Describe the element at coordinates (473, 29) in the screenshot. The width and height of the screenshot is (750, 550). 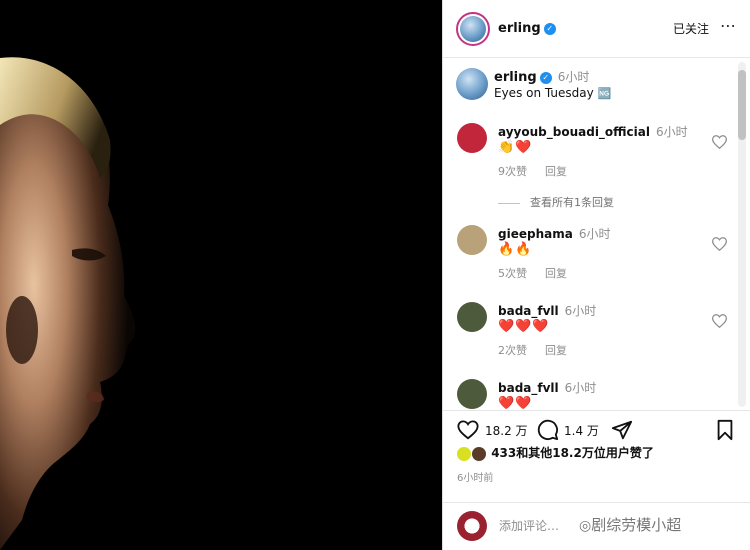
I see `author-avatar` at that location.